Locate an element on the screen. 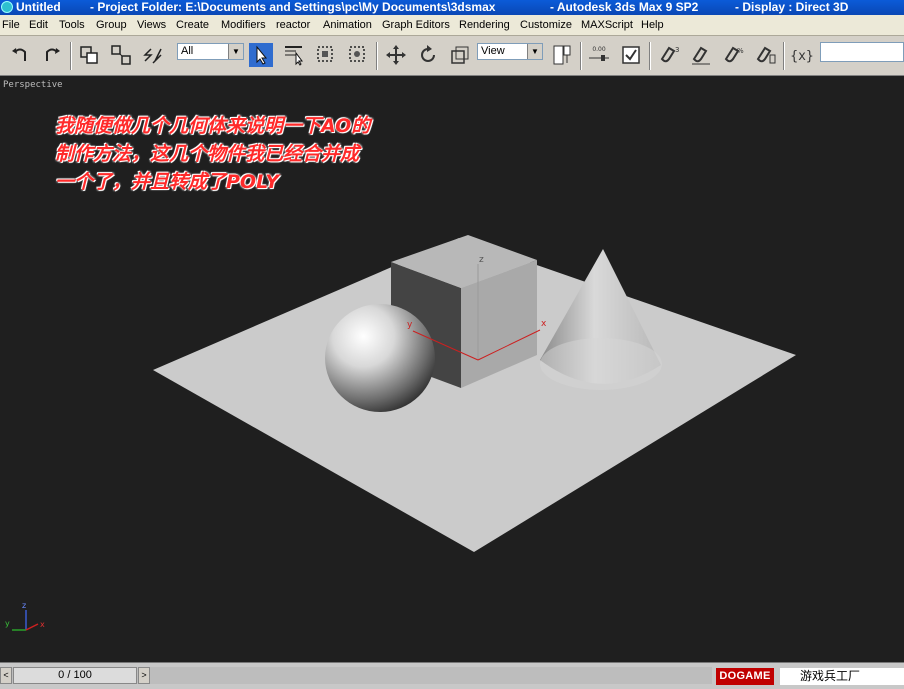 The height and width of the screenshot is (689, 904). annotation-line-3: 一个了，并且转成了POLY is located at coordinates (167, 182).